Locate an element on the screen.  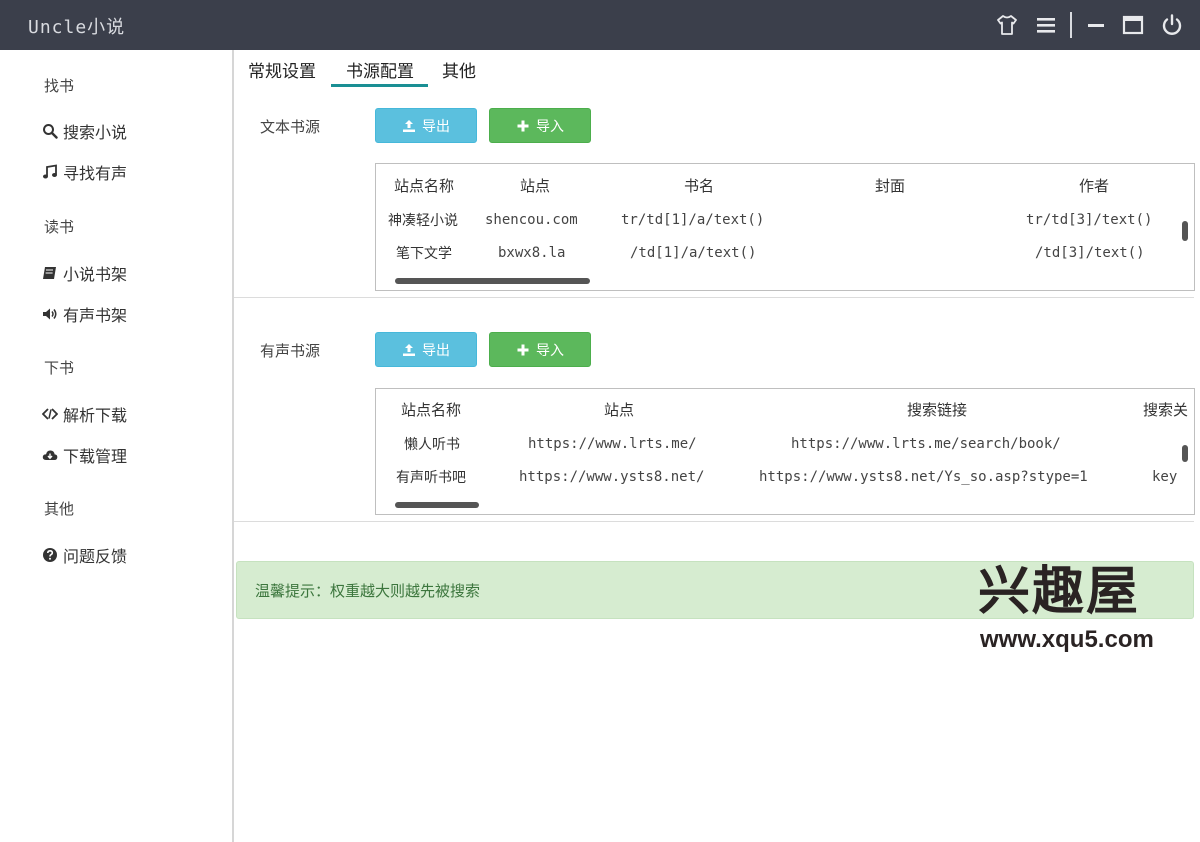
sidebar-item-label: 问题反馈 is located at coordinates (95, 556).